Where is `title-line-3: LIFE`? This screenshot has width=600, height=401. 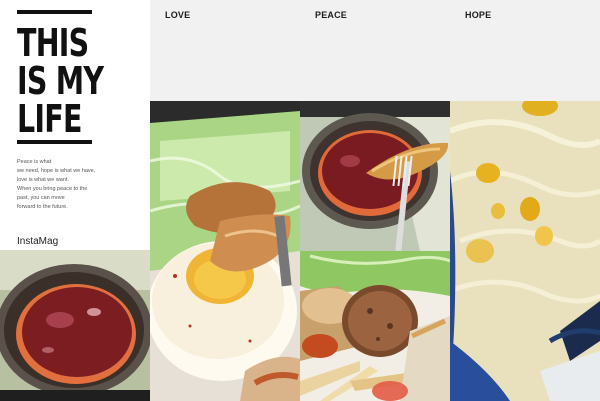
title-line-3: LIFE is located at coordinates (49, 119).